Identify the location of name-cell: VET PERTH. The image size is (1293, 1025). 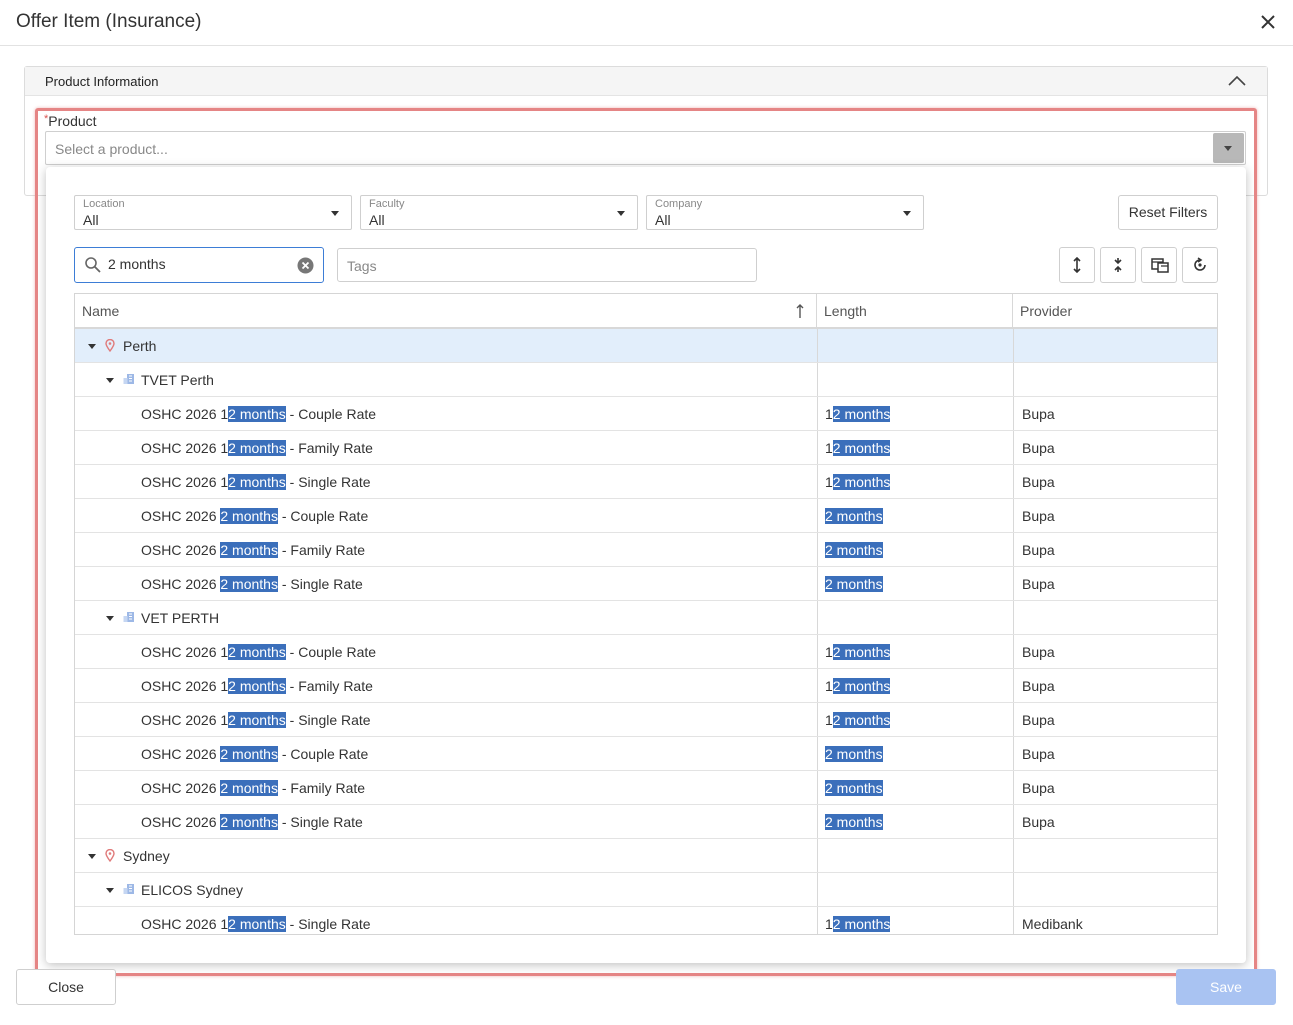
(445, 617).